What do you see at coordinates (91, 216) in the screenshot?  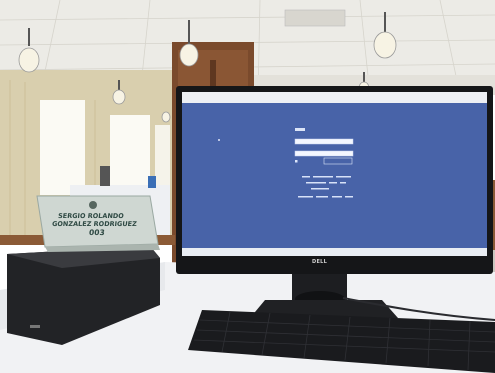 I see `name-card-line1: SERGIO ROLANDO` at bounding box center [91, 216].